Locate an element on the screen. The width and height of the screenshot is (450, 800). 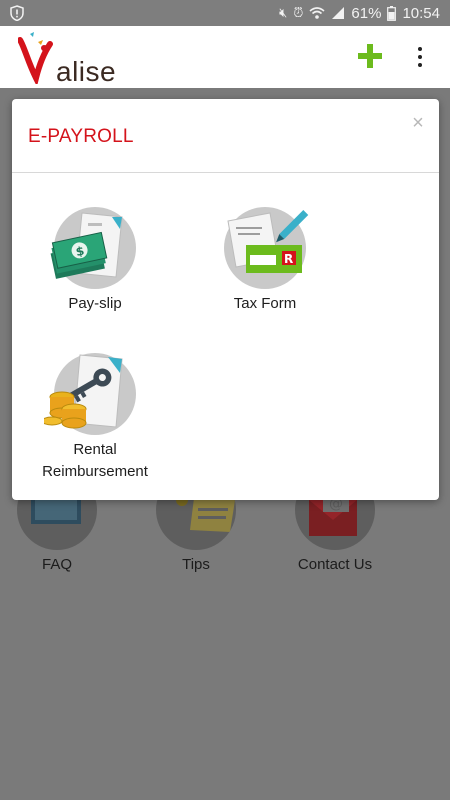
wifi-icon is located at coordinates (317, 13).